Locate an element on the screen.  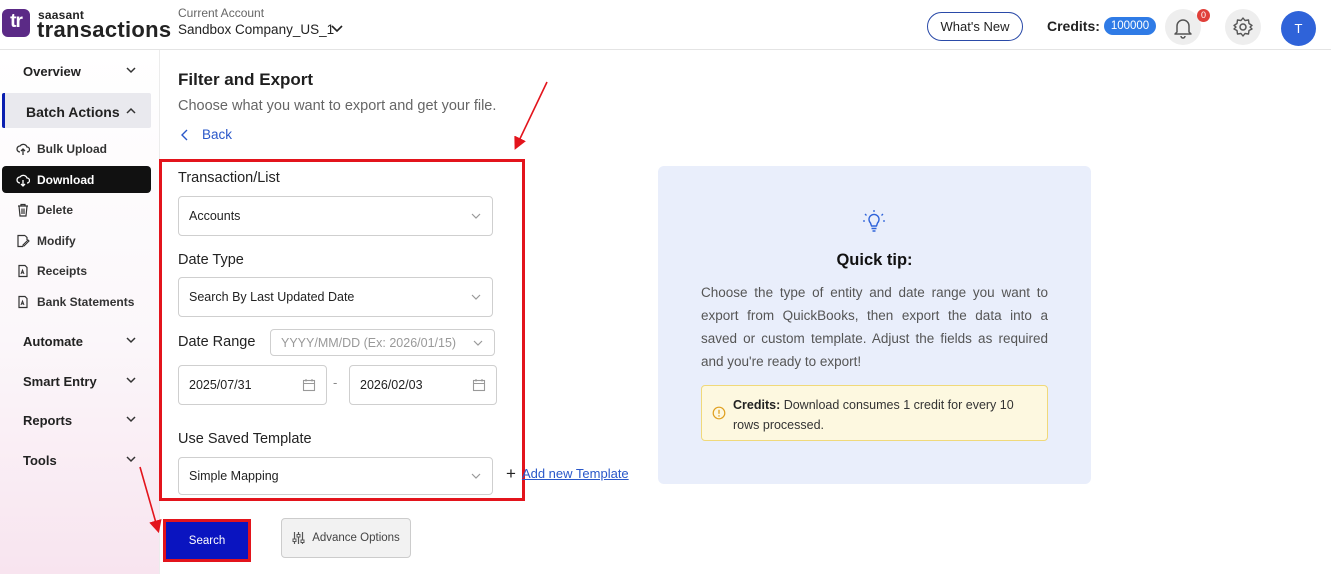
cloud-upload-icon is located at coordinates (23, 149).